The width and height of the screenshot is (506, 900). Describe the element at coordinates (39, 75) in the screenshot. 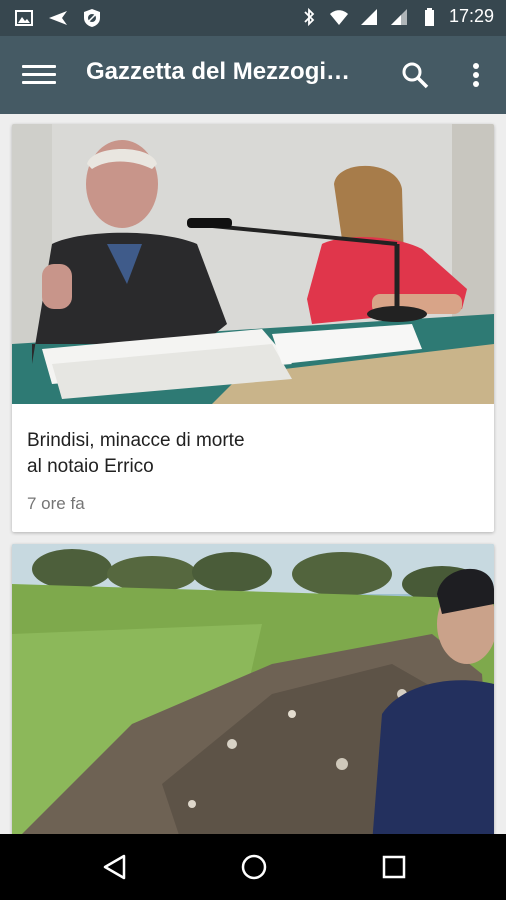

I see `menu-icon` at that location.